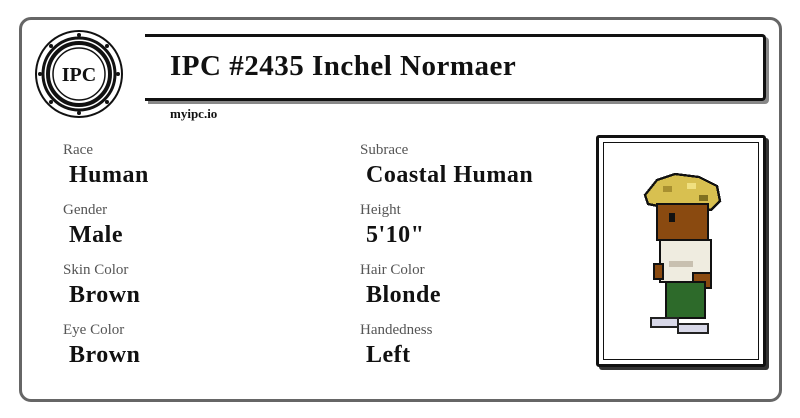 The image size is (800, 418). Describe the element at coordinates (380, 210) in the screenshot. I see `field-label: Height` at that location.